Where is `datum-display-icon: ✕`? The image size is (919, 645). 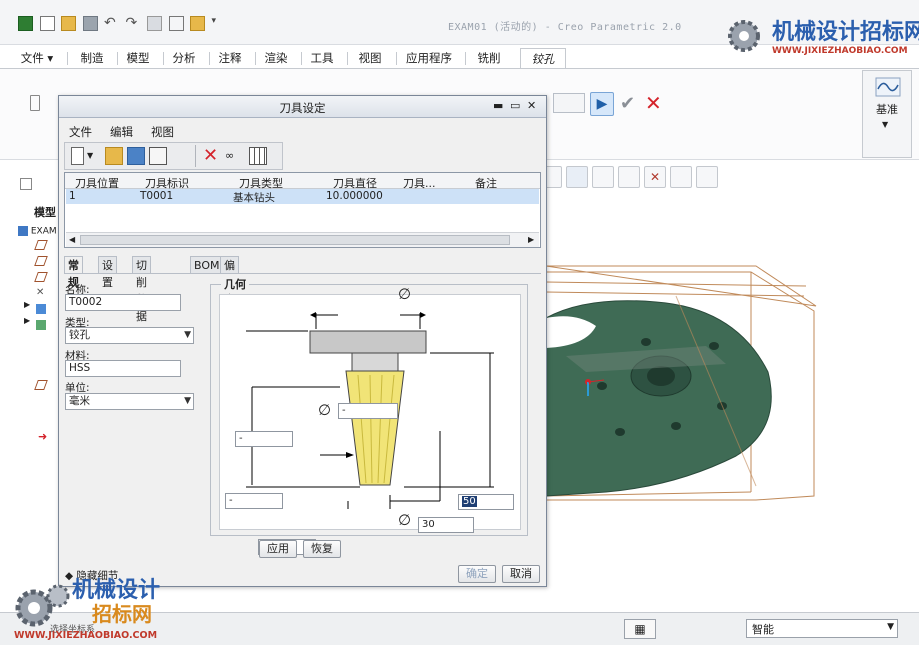 datum-display-icon: ✕ is located at coordinates (655, 177).